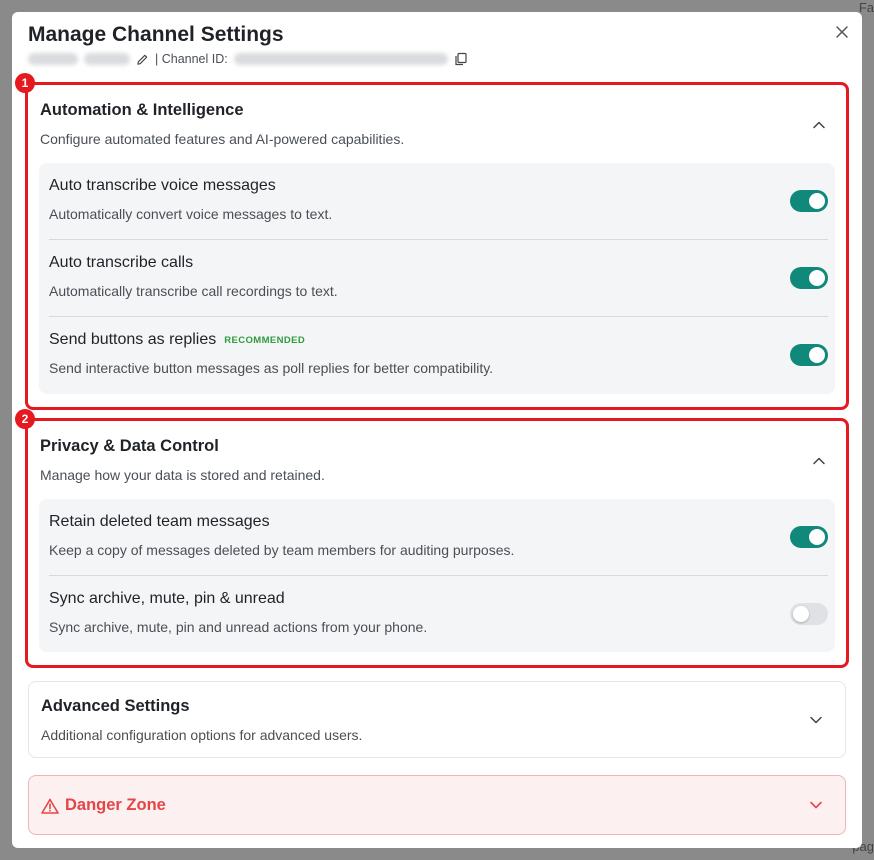 The image size is (874, 860). I want to click on retain-deleted-toggle, so click(809, 537).